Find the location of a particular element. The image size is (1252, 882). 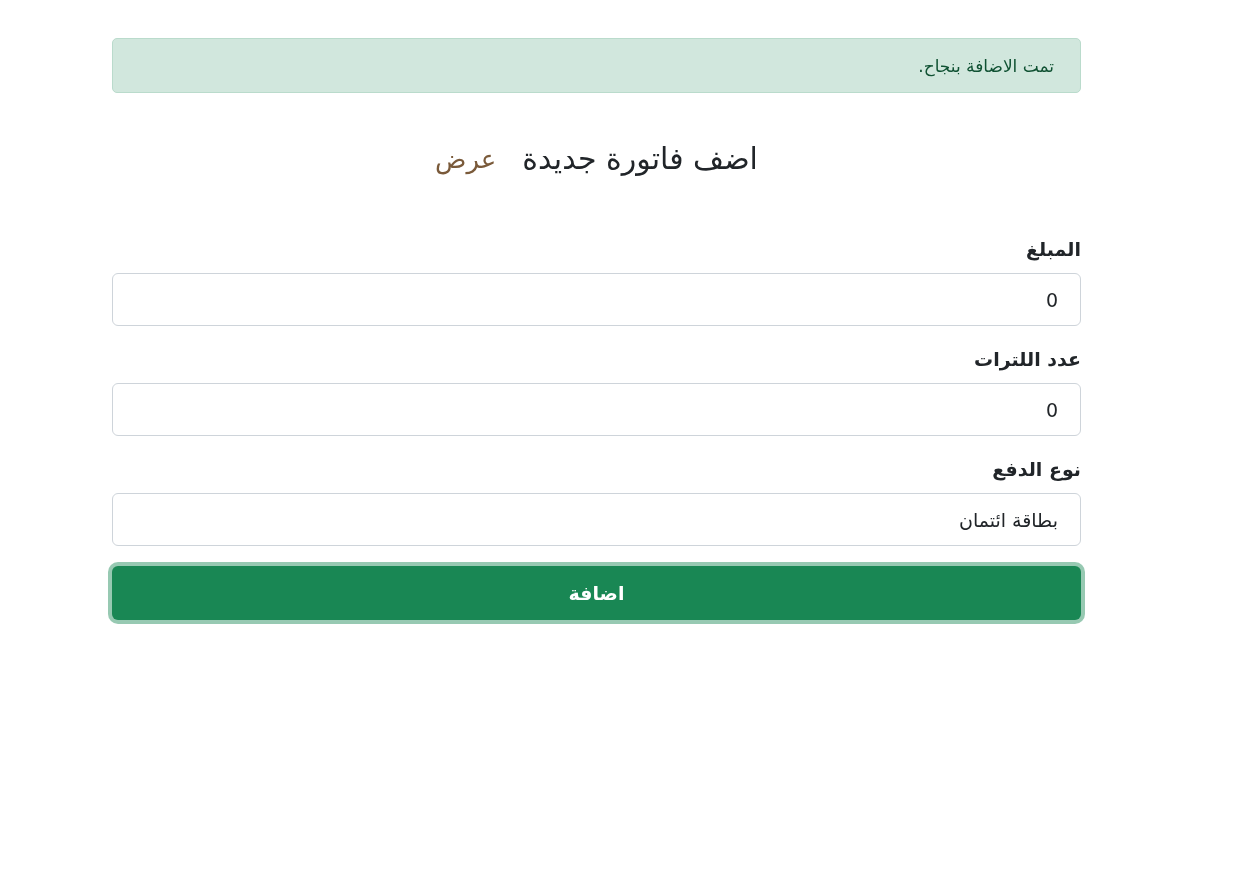

page-title: اضف فاتورة جديدة is located at coordinates (640, 158).